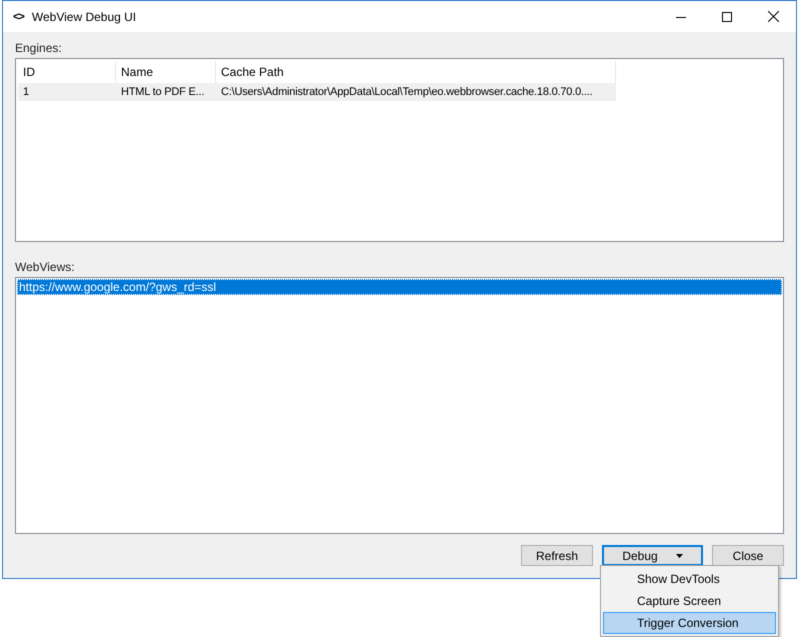 This screenshot has width=799, height=637. Describe the element at coordinates (18, 16) in the screenshot. I see `window-icon: <>` at that location.